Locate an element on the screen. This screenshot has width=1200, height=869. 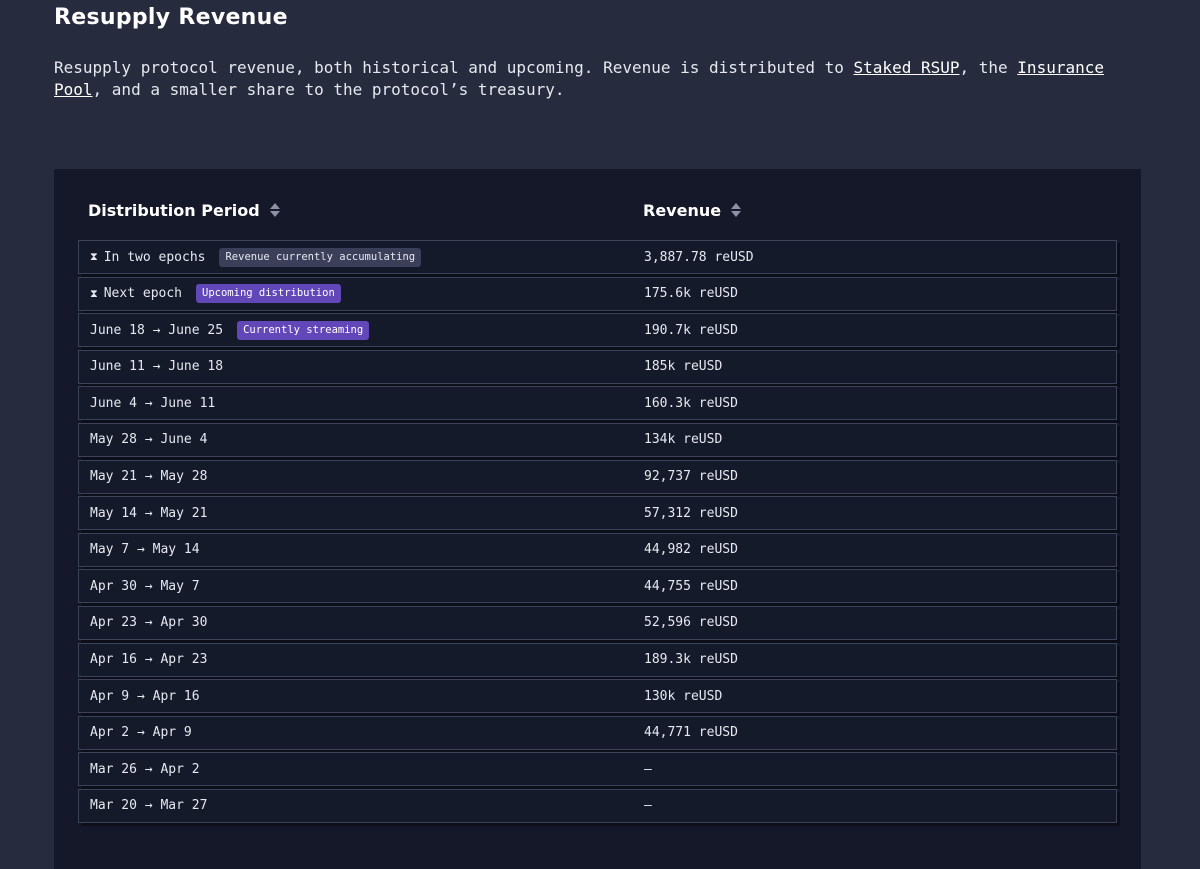
period-cell: June 18 → June 25 Currently streaming is located at coordinates (230, 330).